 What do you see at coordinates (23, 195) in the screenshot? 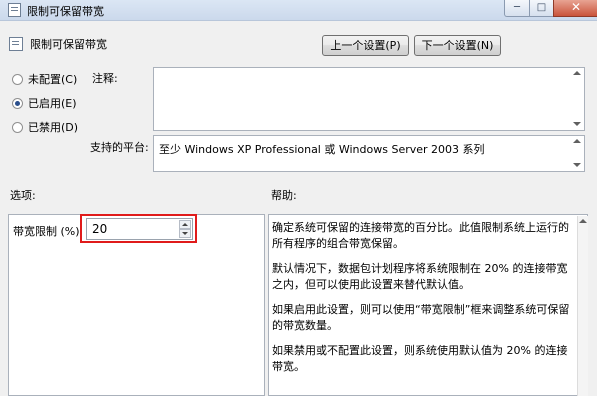
I see `options-label: 选项:` at bounding box center [23, 195].